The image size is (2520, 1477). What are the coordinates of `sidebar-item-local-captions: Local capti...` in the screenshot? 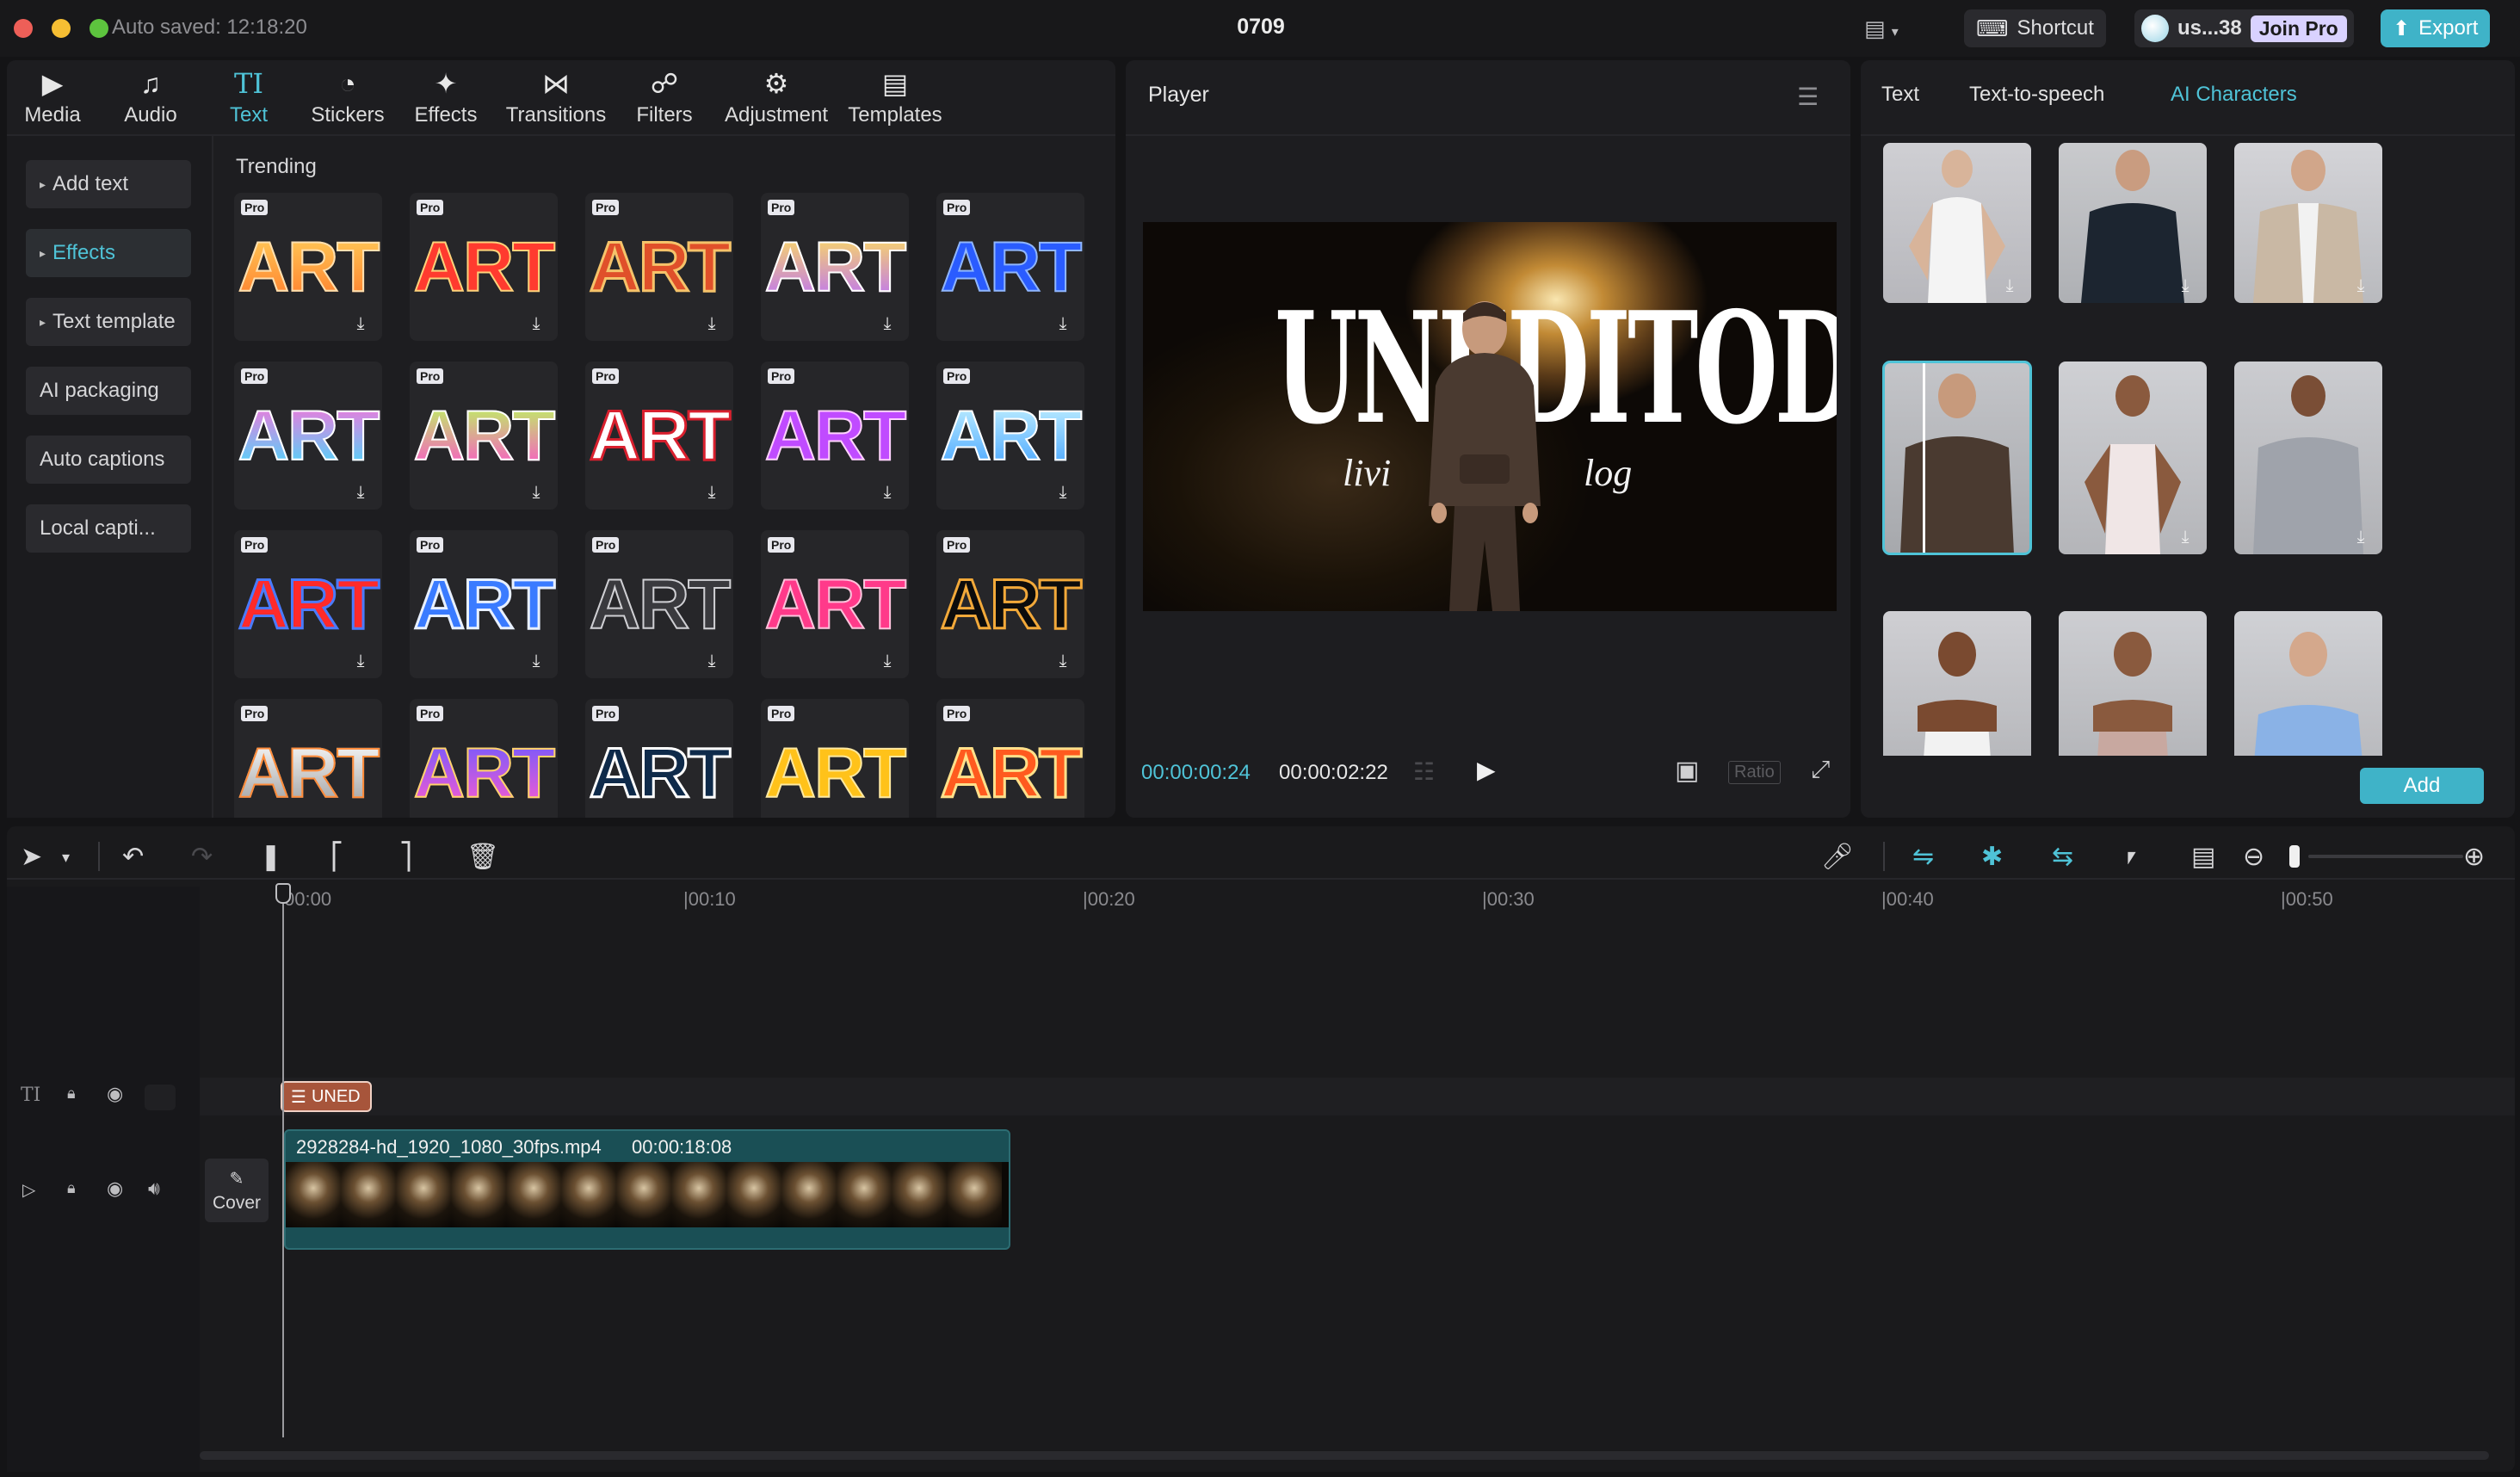 It's located at (108, 528).